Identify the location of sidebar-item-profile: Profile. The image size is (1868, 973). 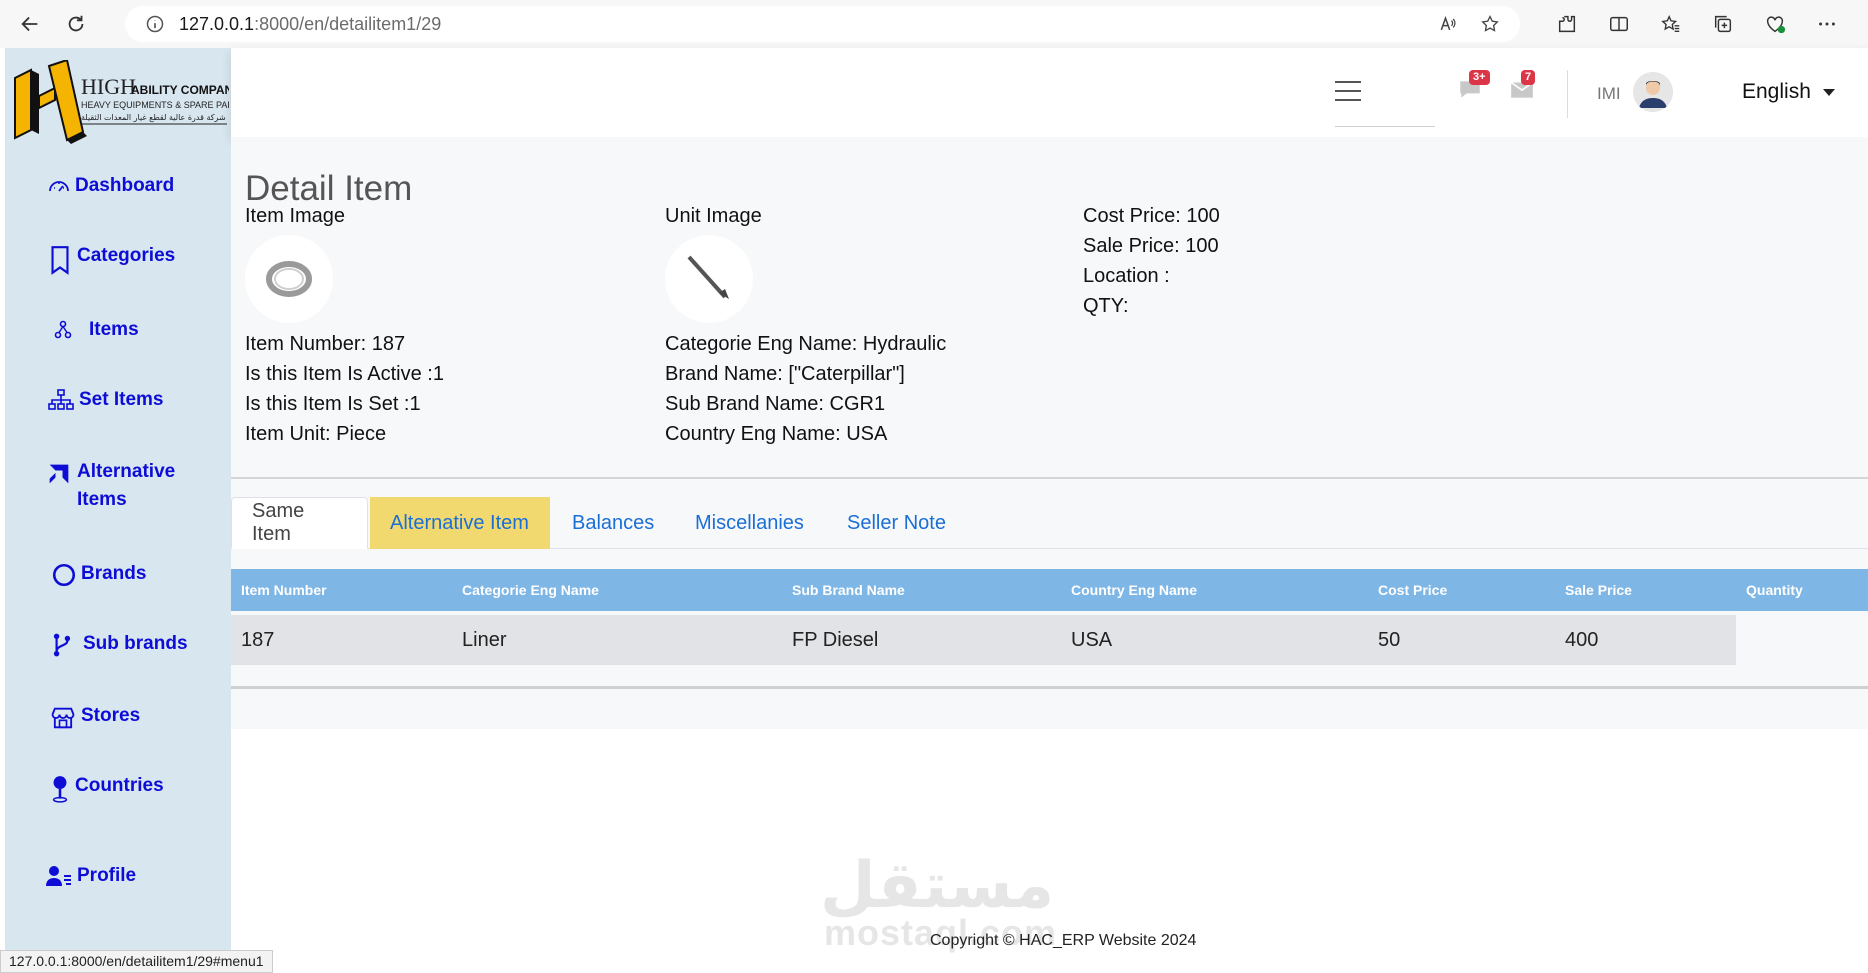
(90, 876).